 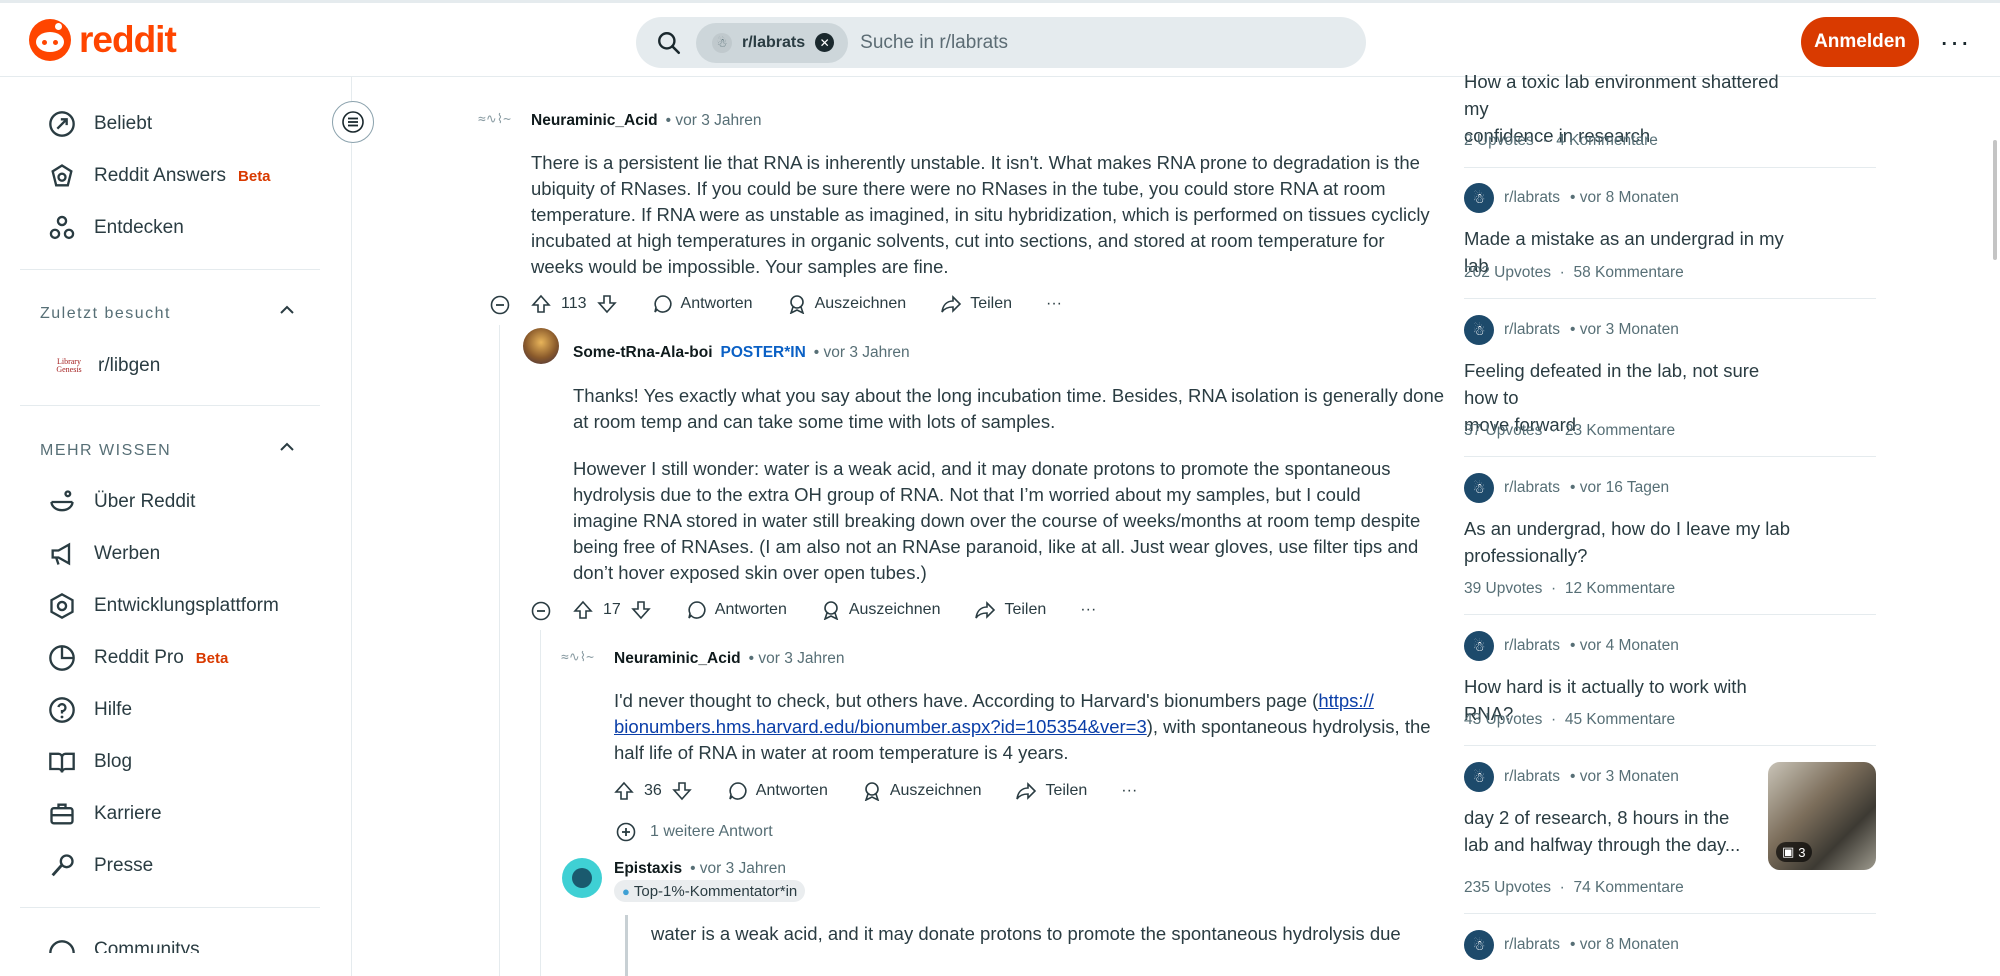 I want to click on libgen-logo-icon: Library Genesis, so click(x=69, y=365).